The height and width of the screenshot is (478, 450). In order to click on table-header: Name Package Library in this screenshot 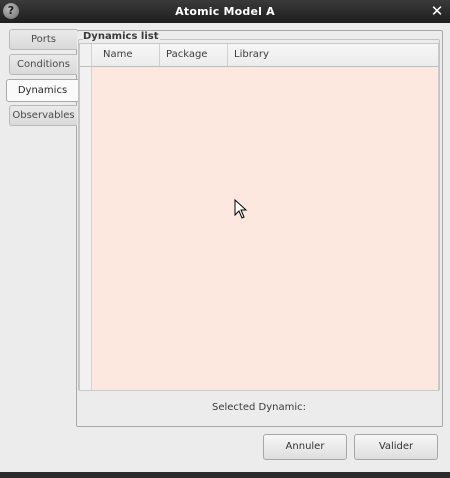, I will do `click(265, 55)`.